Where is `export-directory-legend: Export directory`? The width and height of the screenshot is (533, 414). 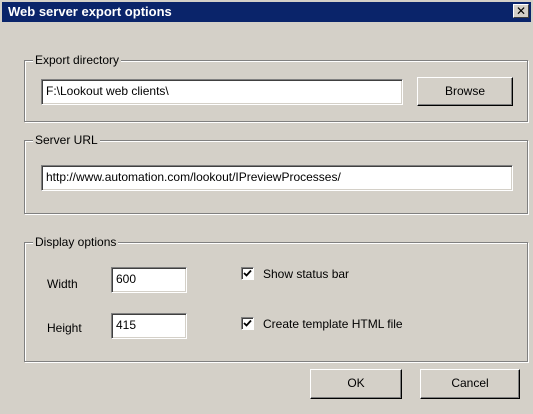
export-directory-legend: Export directory is located at coordinates (77, 60).